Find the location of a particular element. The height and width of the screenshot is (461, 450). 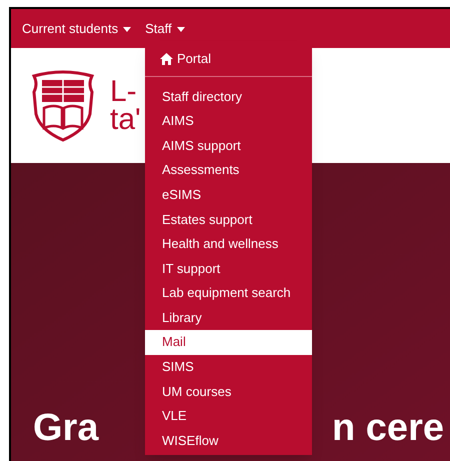

menu-item: eSIMS is located at coordinates (228, 194).